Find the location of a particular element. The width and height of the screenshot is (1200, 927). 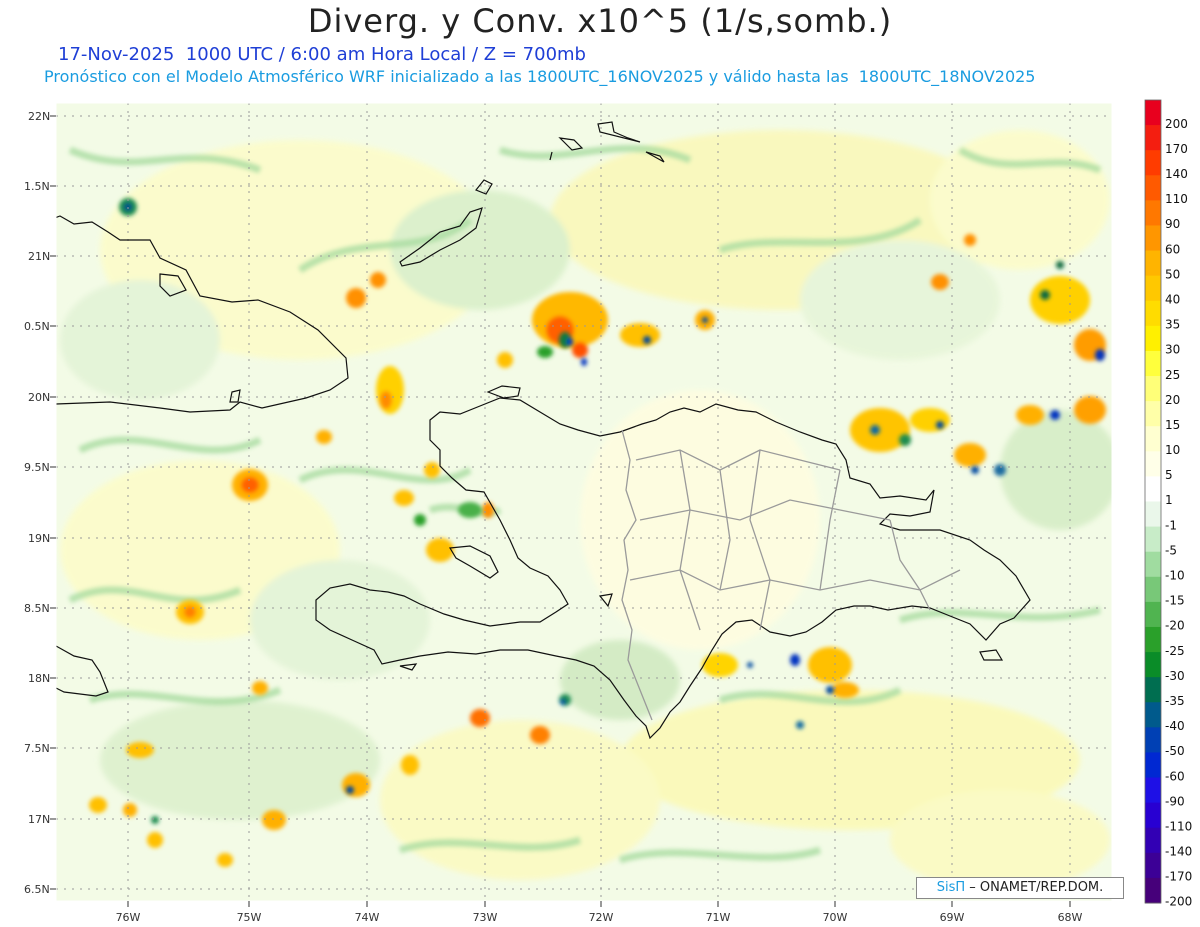

colorbar-label: -90 is located at coordinates (1175, 801).